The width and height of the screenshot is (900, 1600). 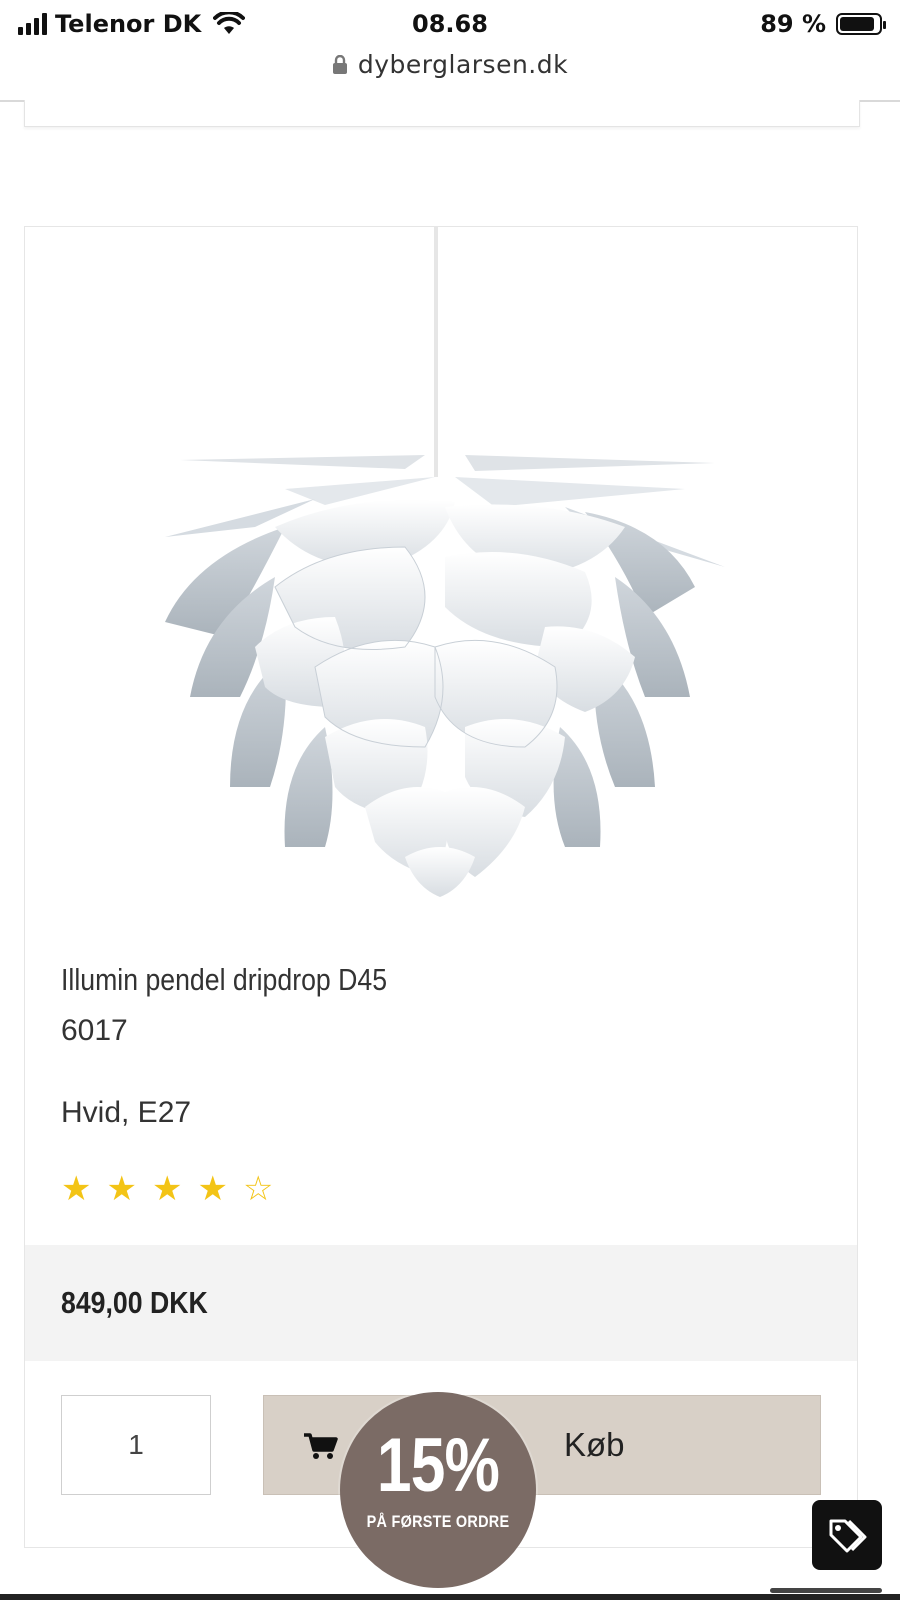 What do you see at coordinates (224, 980) in the screenshot?
I see `product-title: Illumin pendel dripdrop D45` at bounding box center [224, 980].